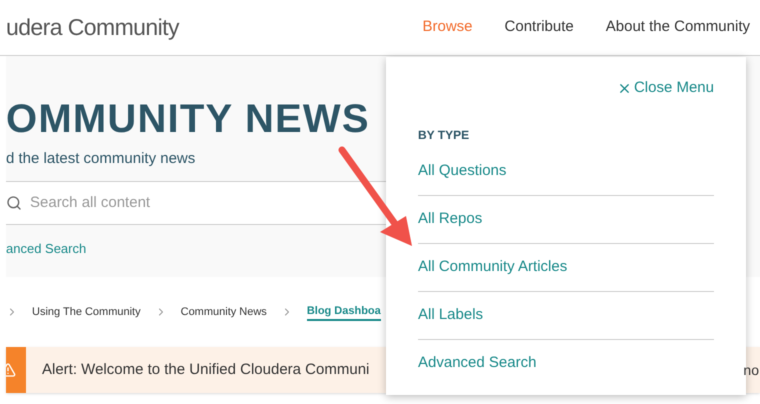  Describe the element at coordinates (223, 312) in the screenshot. I see `breadcrumb-link: Community News` at that location.